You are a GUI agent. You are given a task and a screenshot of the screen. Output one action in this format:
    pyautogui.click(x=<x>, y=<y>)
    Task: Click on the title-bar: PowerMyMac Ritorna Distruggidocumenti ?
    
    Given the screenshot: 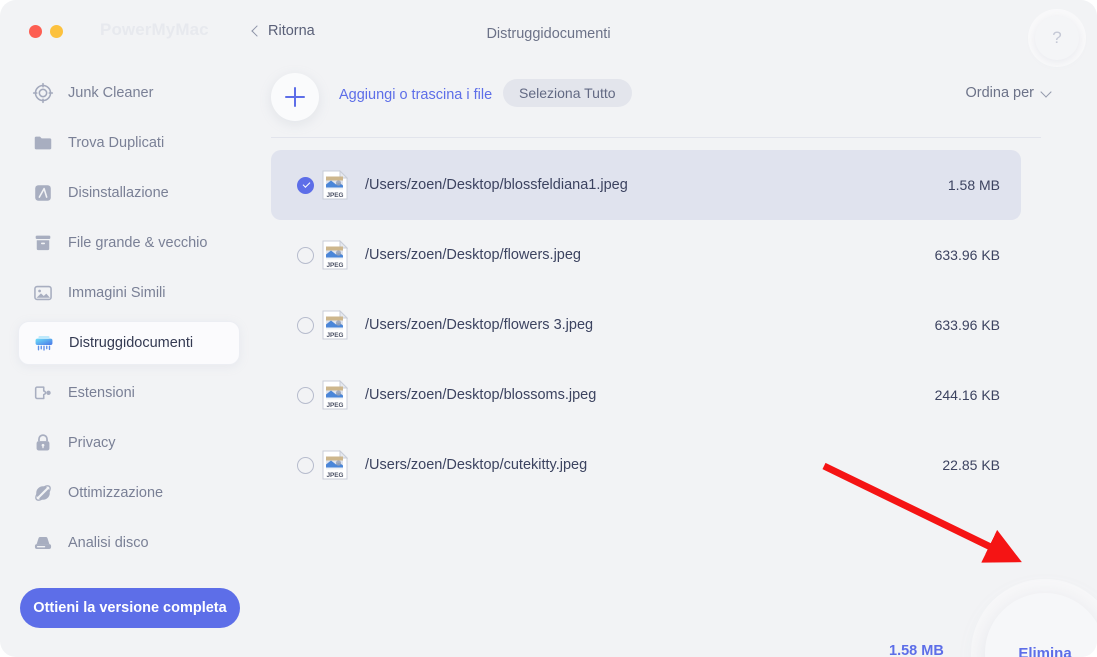 What is the action you would take?
    pyautogui.click(x=548, y=30)
    